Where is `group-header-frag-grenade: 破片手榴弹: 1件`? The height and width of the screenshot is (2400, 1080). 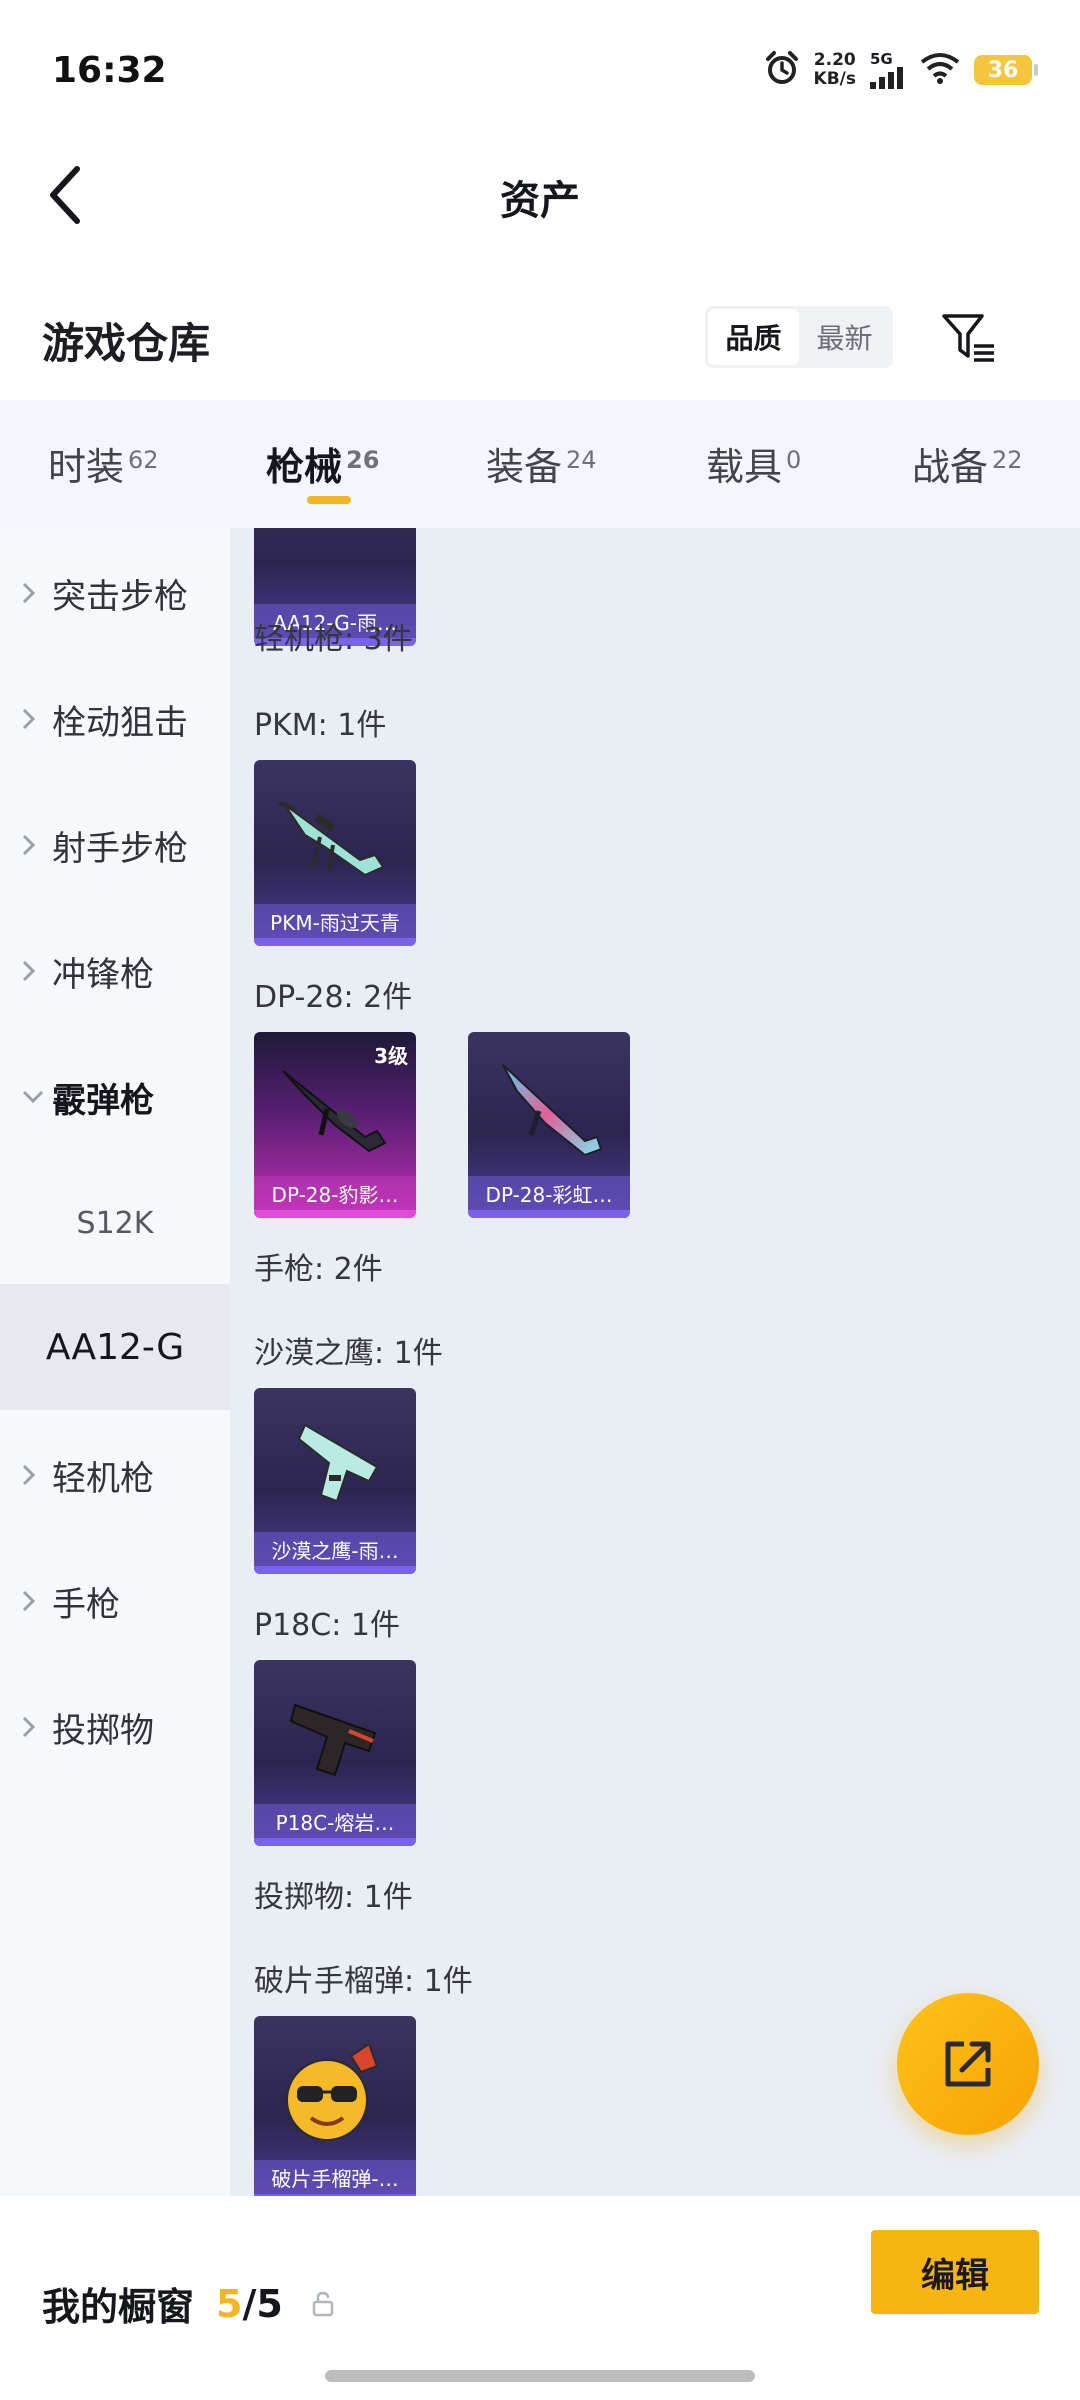
group-header-frag-grenade: 破片手榴弹: 1件 is located at coordinates (363, 1981).